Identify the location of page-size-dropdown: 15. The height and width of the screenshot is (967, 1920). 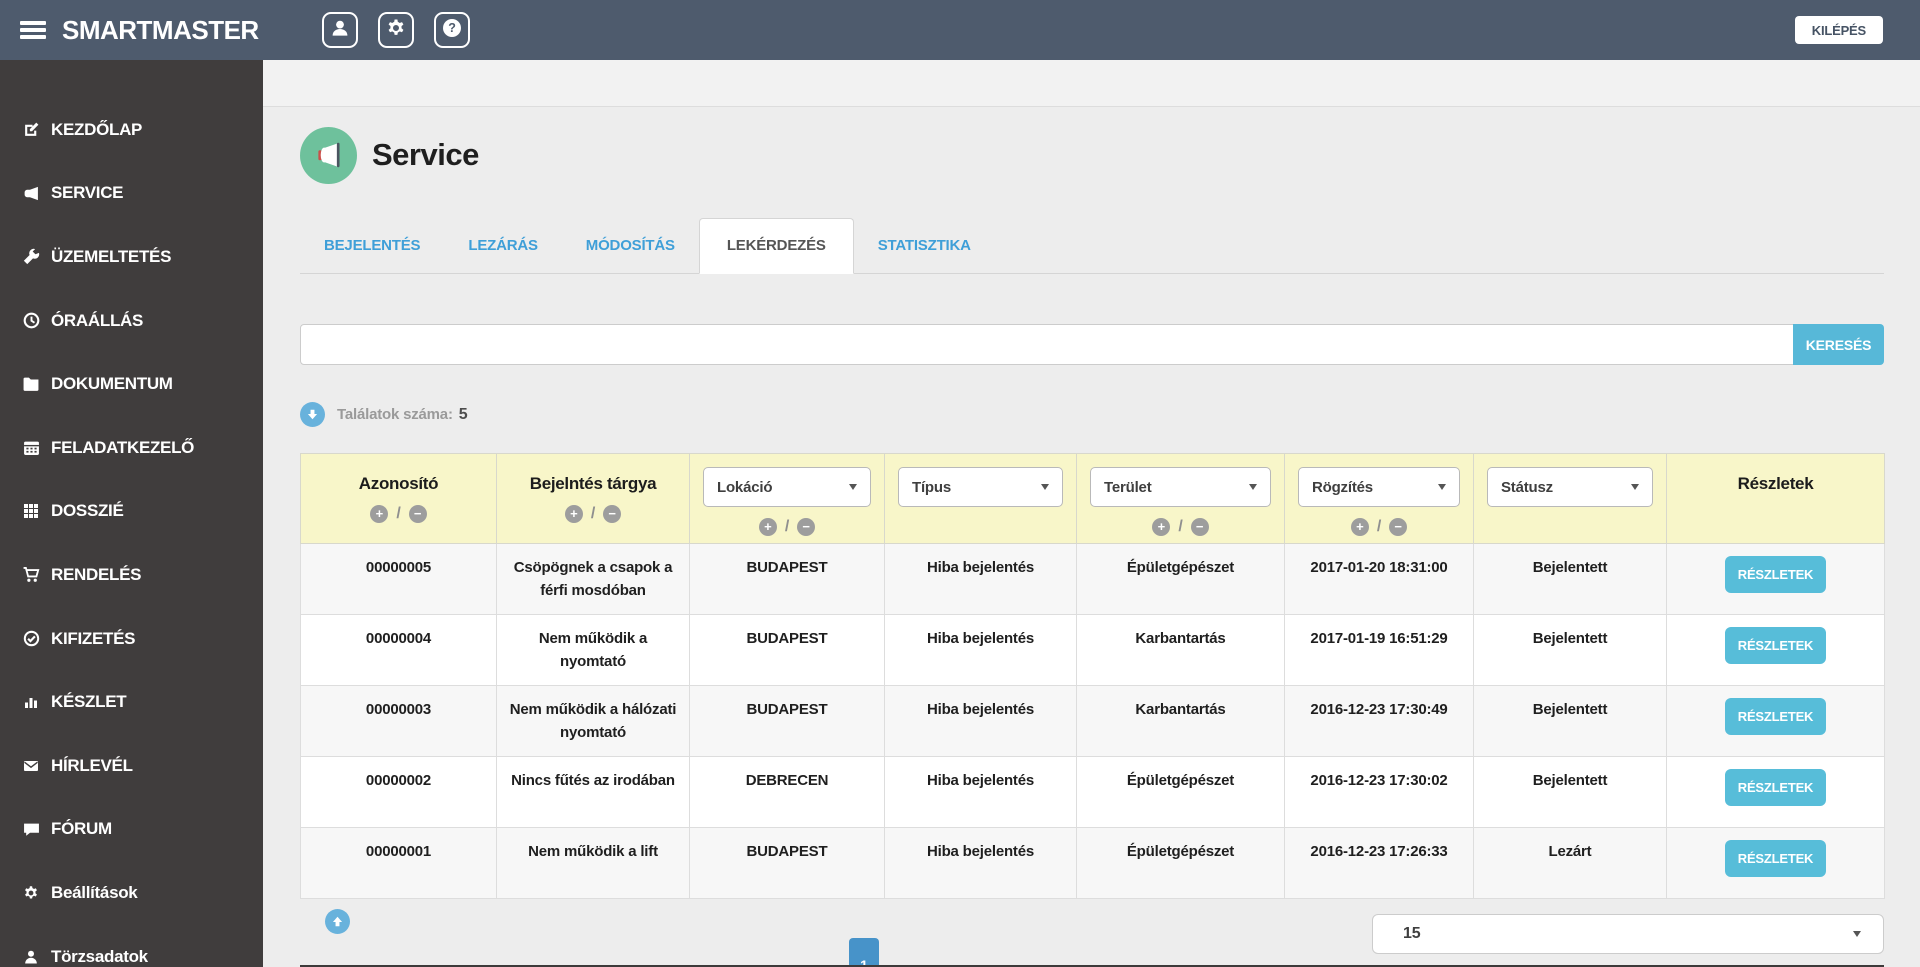
(1628, 934).